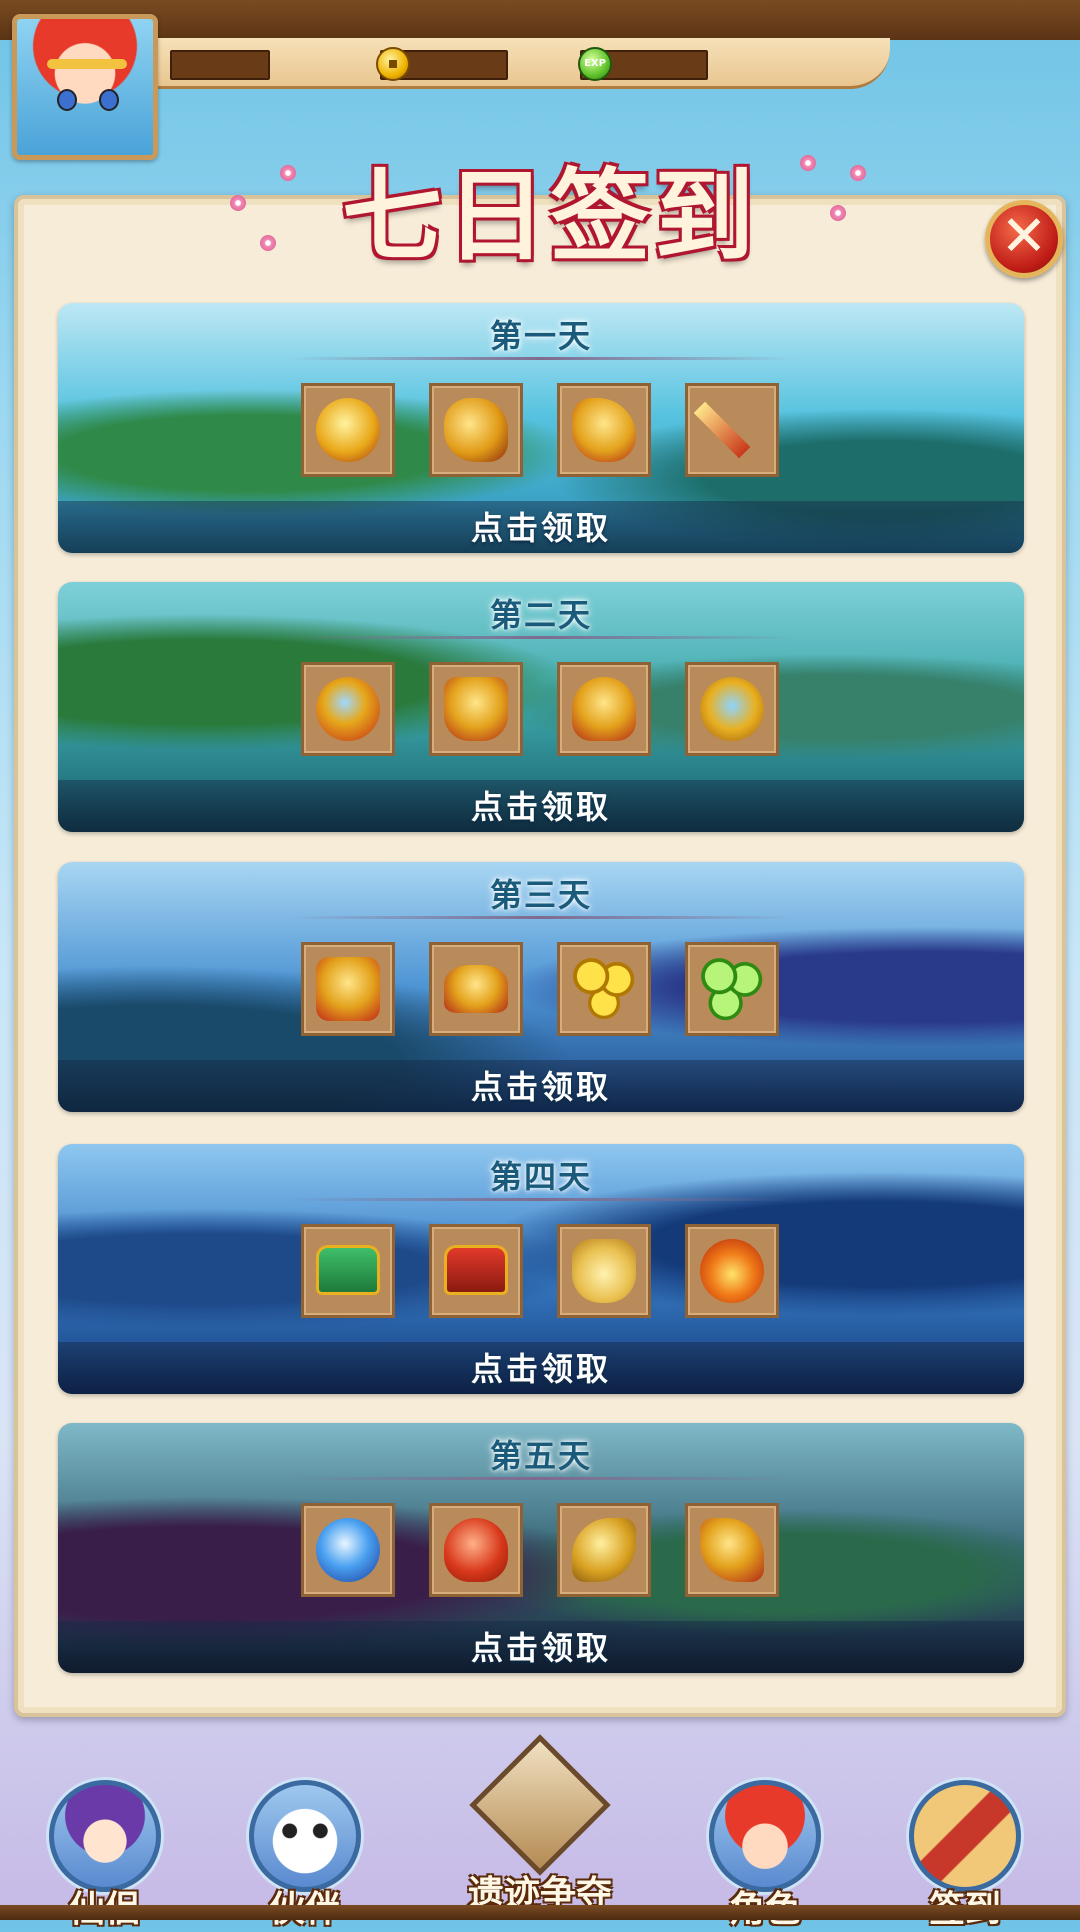 This screenshot has height=1932, width=1080. Describe the element at coordinates (540, 1912) in the screenshot. I see `bottom-strip` at that location.